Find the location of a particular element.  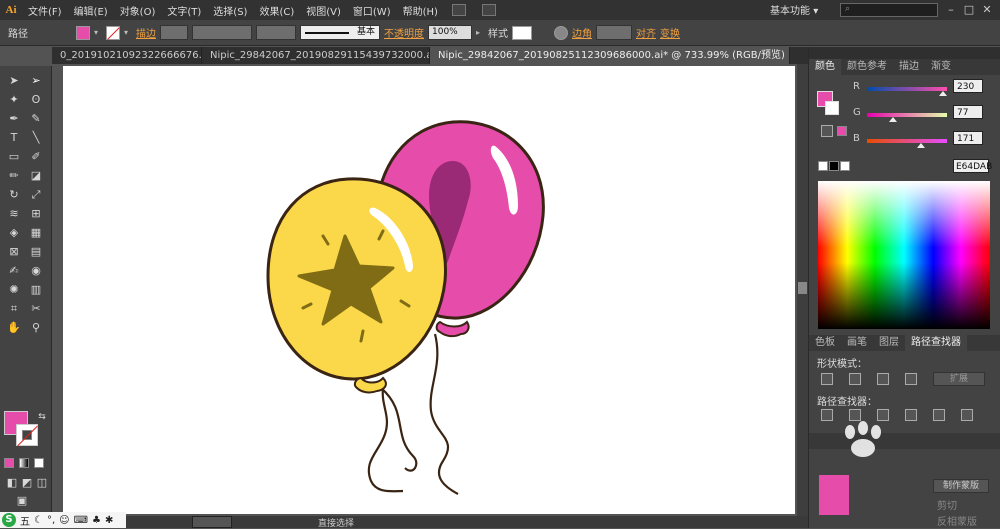

fill-dropdown-icon: ▾ is located at coordinates (98, 32).